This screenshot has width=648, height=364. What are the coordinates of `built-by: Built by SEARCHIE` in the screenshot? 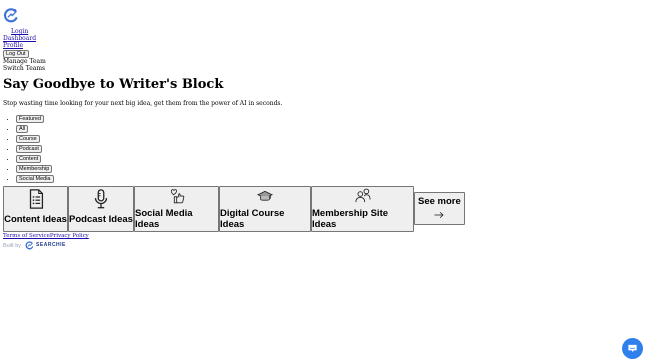 It's located at (323, 245).